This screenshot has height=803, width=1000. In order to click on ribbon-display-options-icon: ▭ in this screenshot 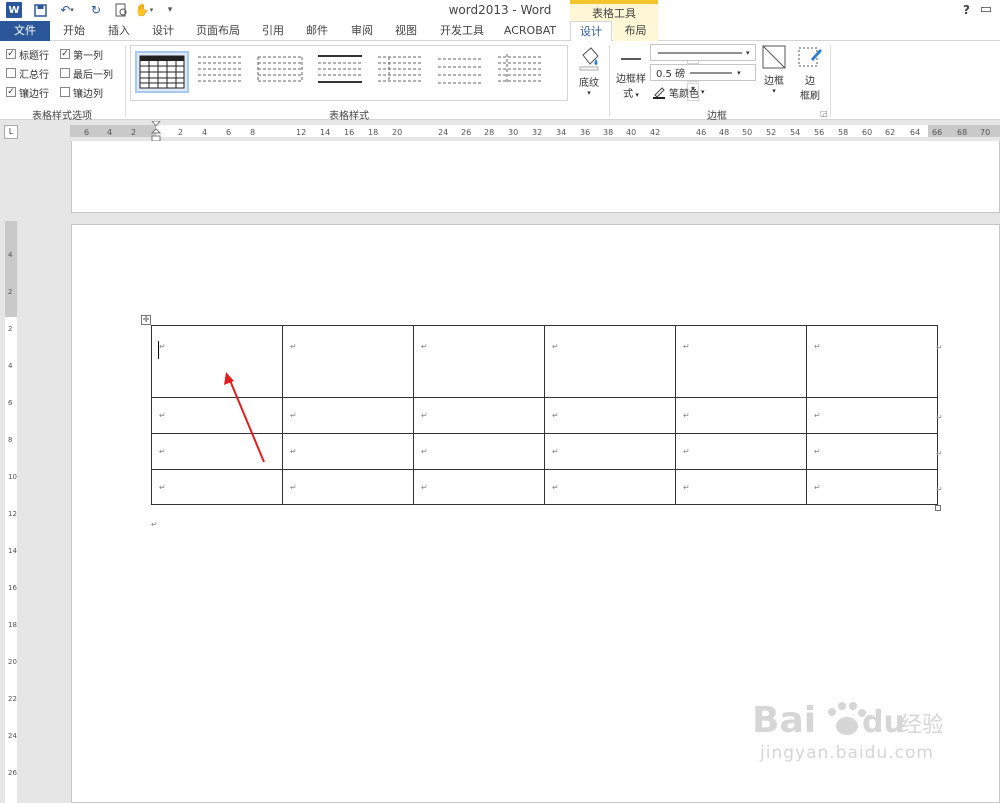, I will do `click(986, 9)`.